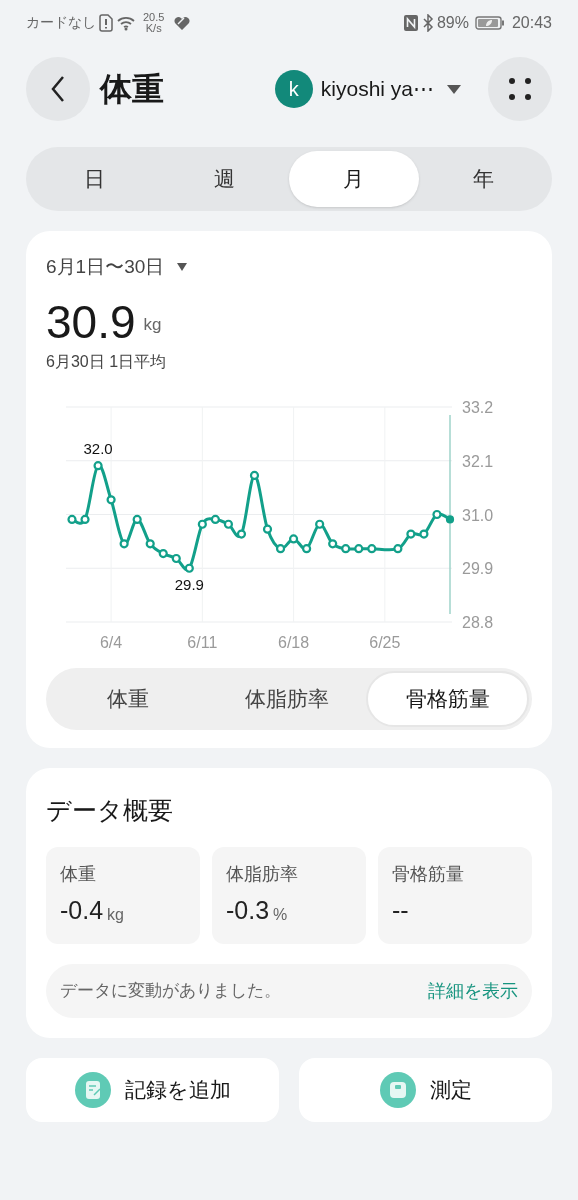 The width and height of the screenshot is (578, 1200). What do you see at coordinates (287, 698) in the screenshot?
I see `metric-tab: 体脂肪率` at bounding box center [287, 698].